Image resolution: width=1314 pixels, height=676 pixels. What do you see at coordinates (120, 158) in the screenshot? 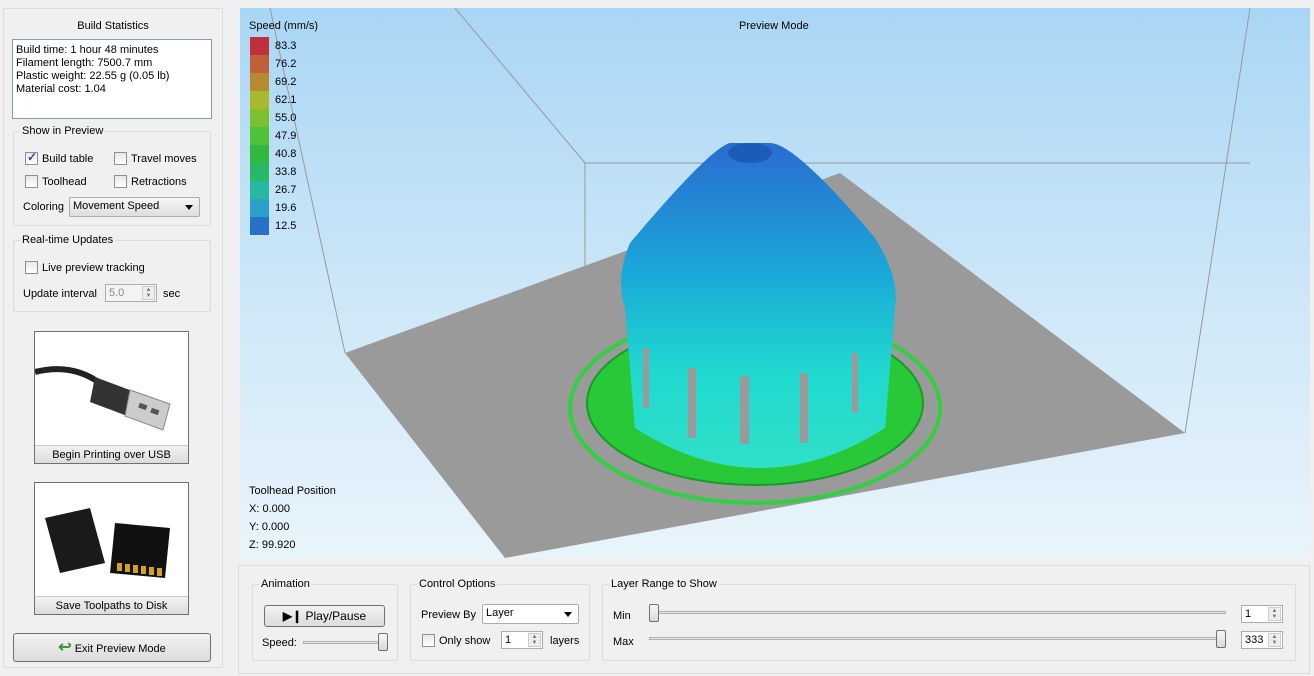
I see `travel-moves-checkbox` at bounding box center [120, 158].